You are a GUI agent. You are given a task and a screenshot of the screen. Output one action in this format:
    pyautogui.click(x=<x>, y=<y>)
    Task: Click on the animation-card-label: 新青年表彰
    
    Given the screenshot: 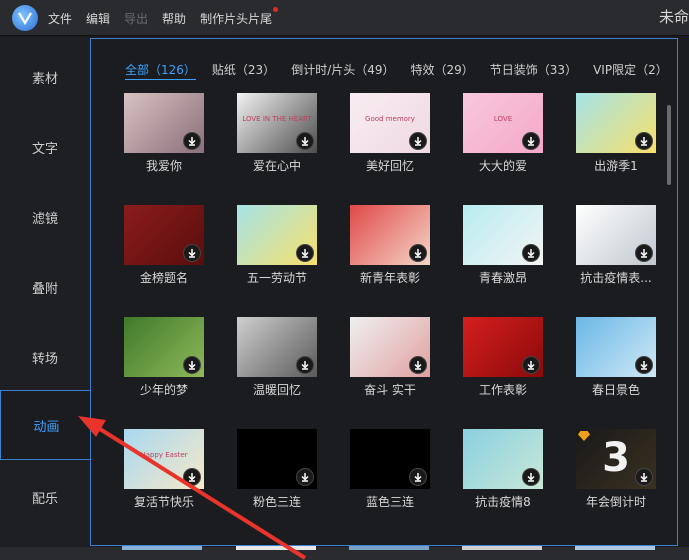 What is the action you would take?
    pyautogui.click(x=389, y=278)
    